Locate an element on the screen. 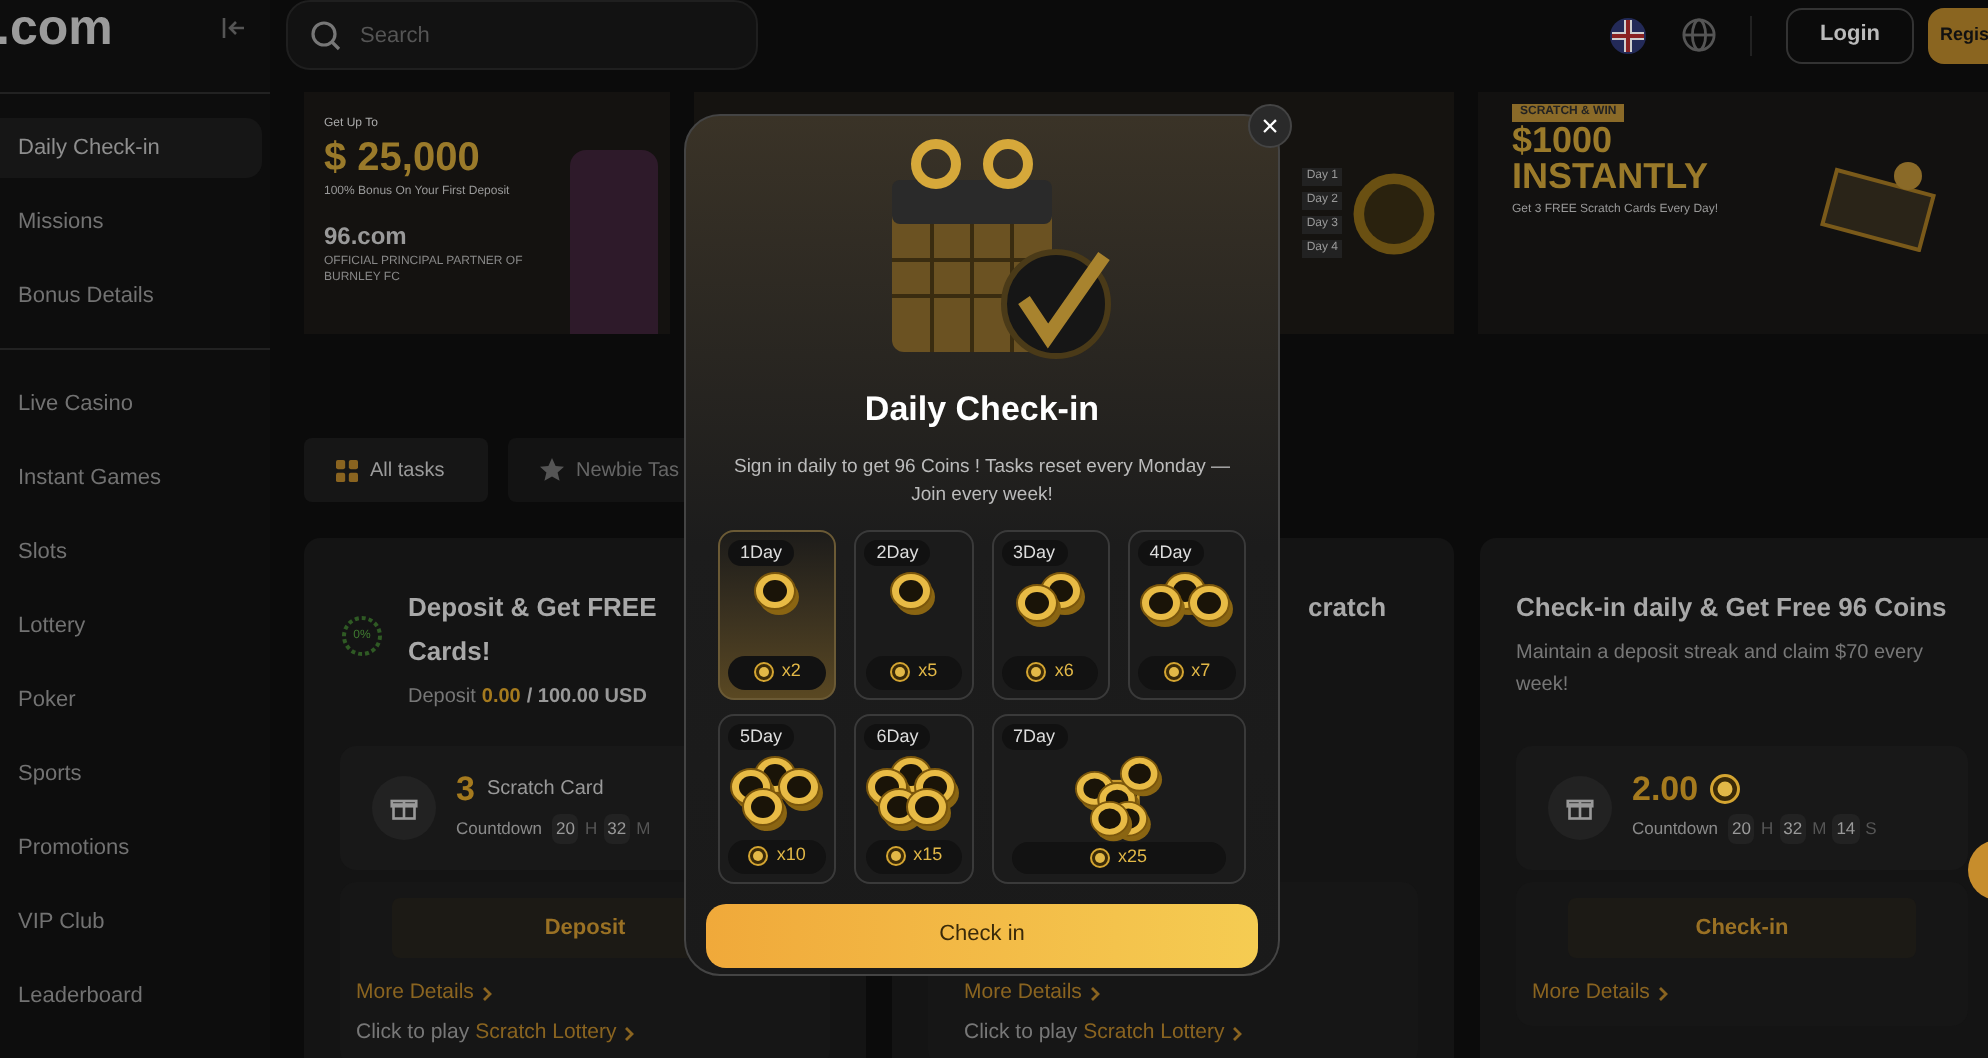  day-reward-card: 7Day x25 is located at coordinates (1118, 798).